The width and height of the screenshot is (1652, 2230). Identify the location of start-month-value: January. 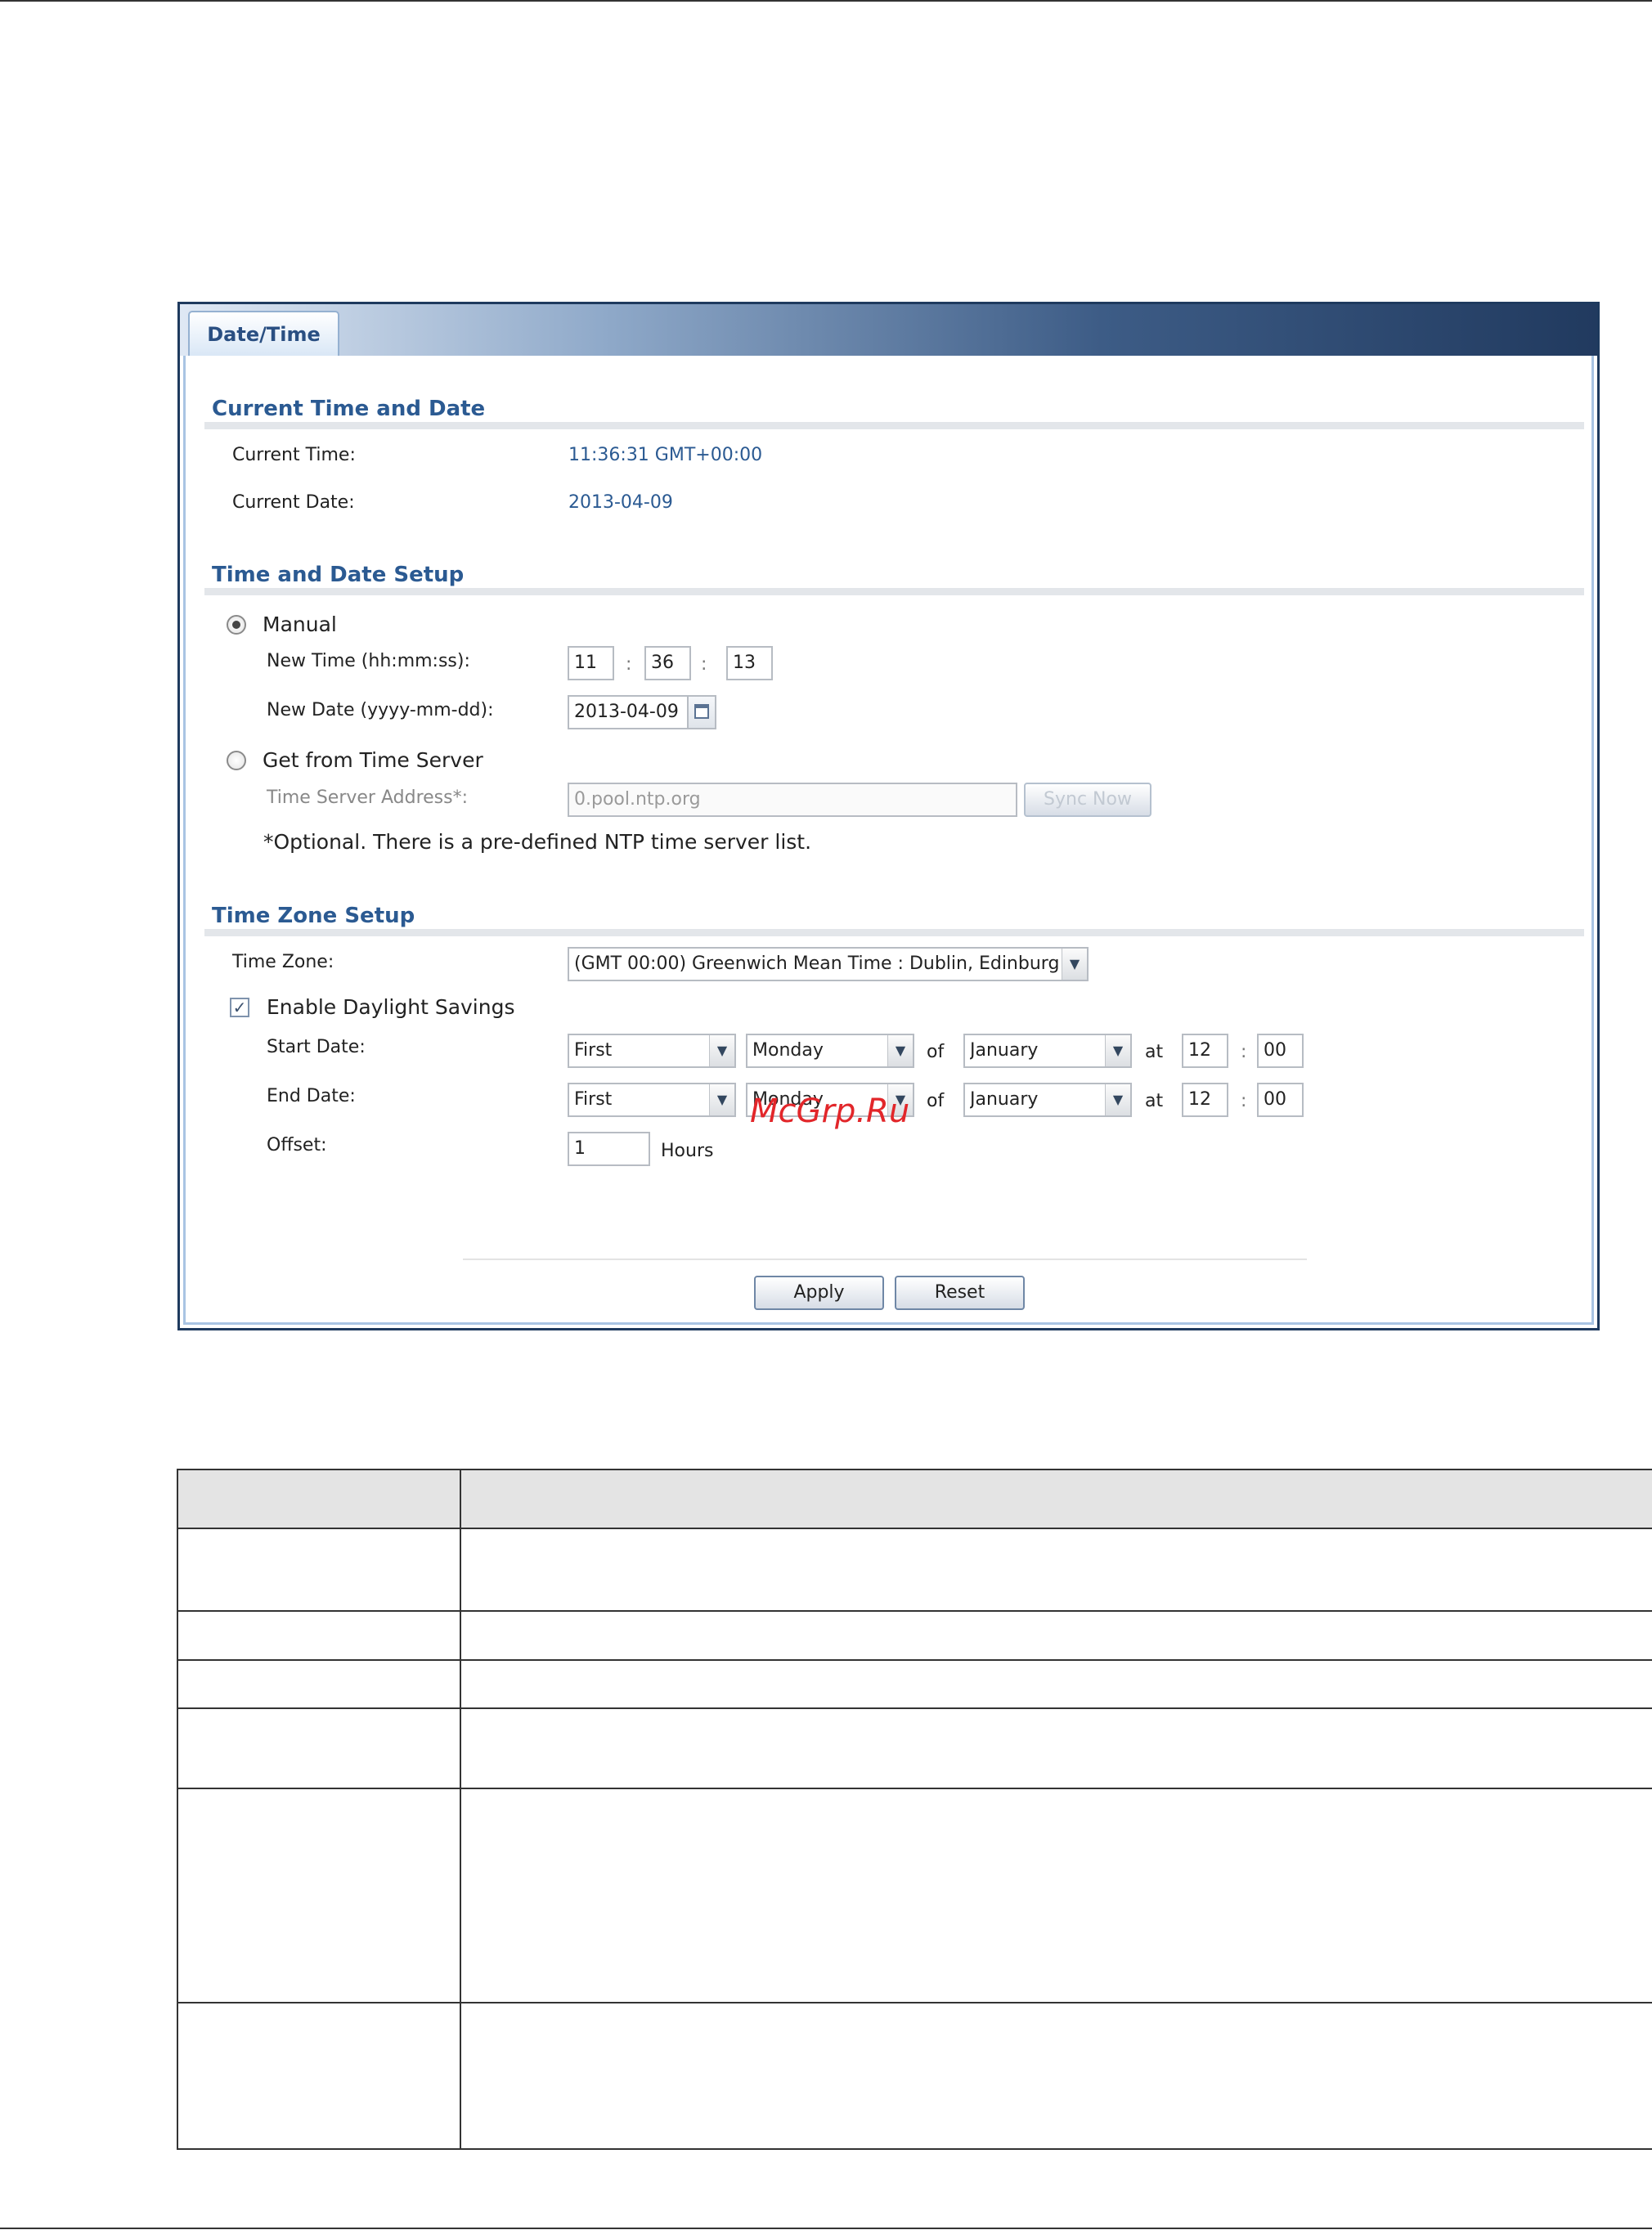
(1004, 1050).